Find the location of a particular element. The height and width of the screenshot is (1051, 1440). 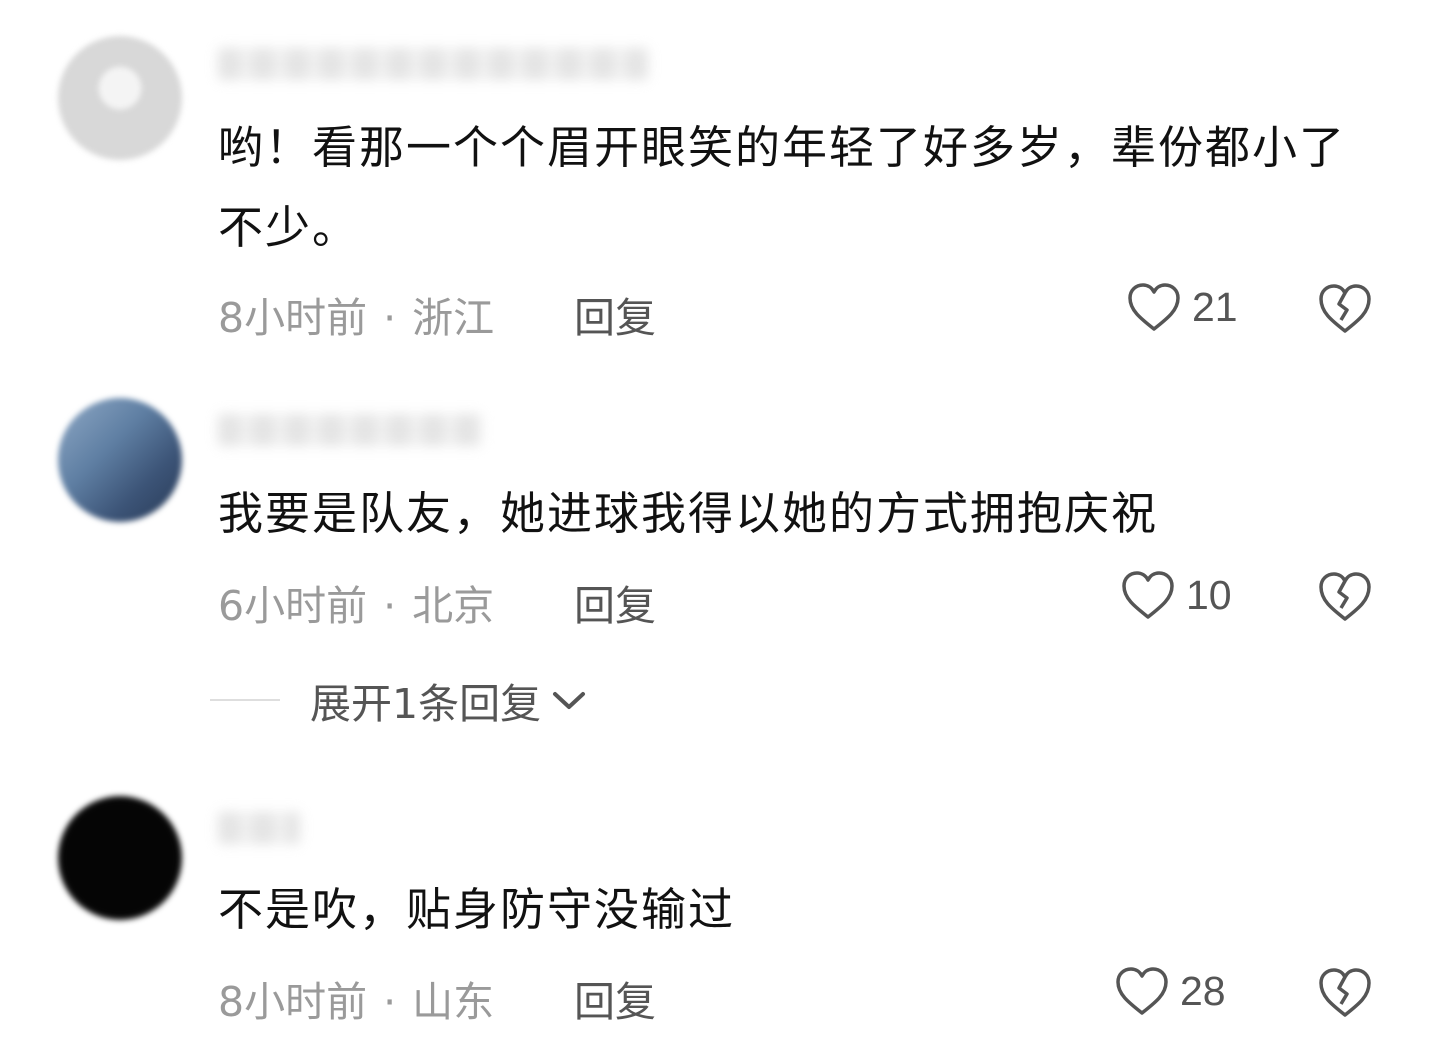

comment-text: 我要是队友，她进球我得以她的方式拥抱庆祝 is located at coordinates (688, 513).